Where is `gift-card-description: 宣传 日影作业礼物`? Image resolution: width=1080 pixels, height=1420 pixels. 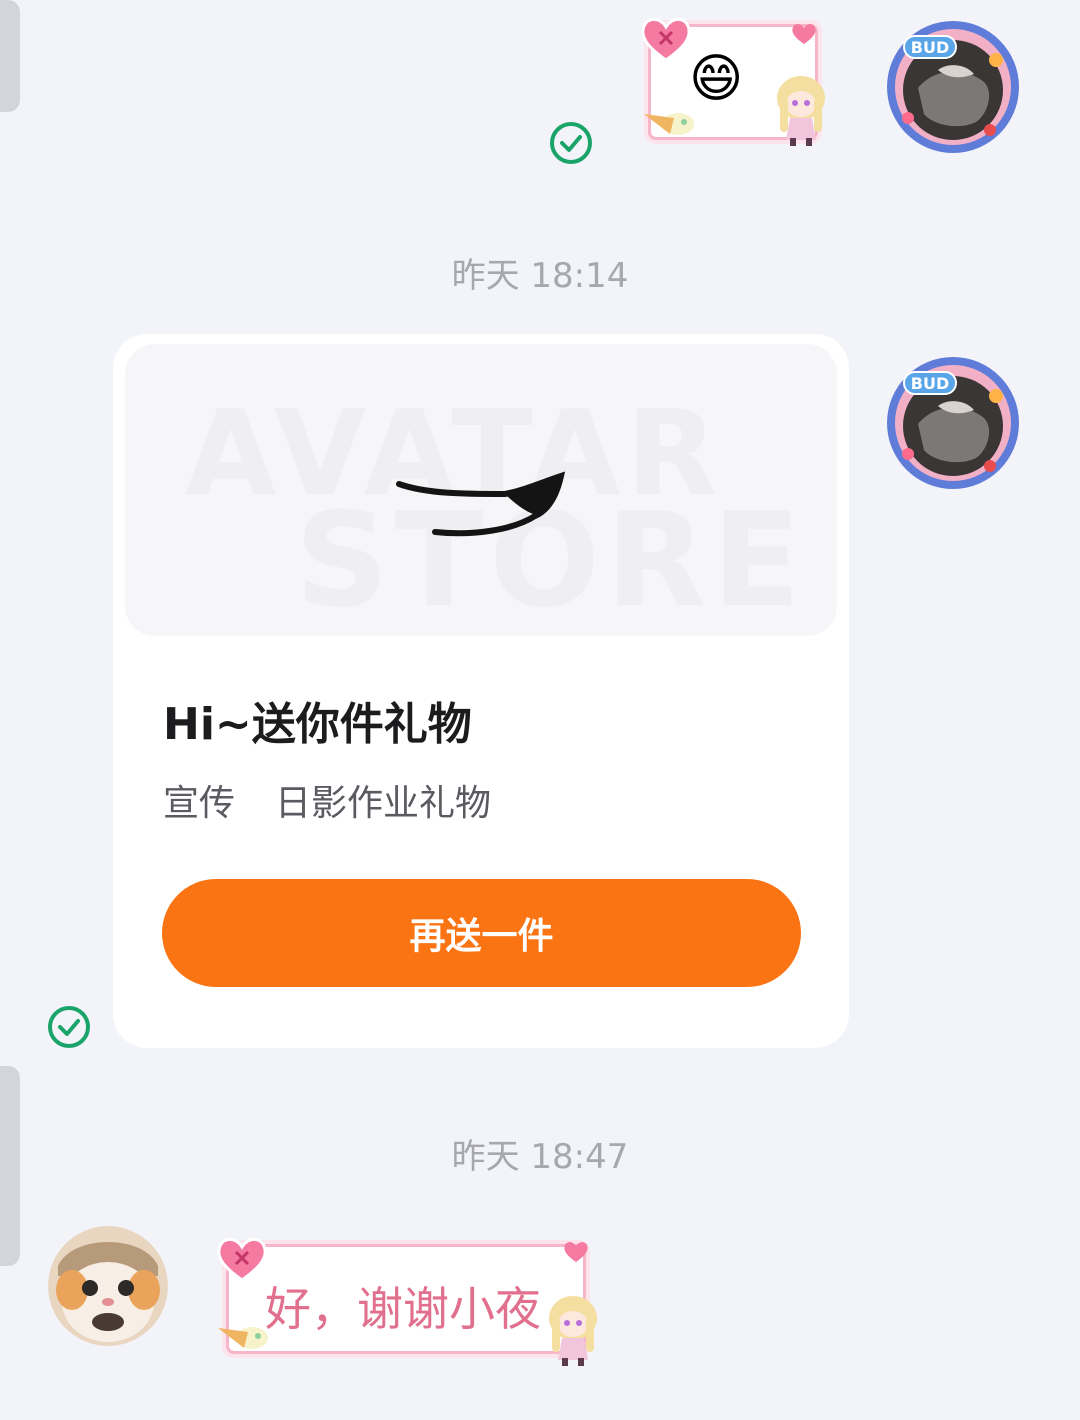
gift-card-description: 宣传 日影作业礼物 is located at coordinates (347, 800).